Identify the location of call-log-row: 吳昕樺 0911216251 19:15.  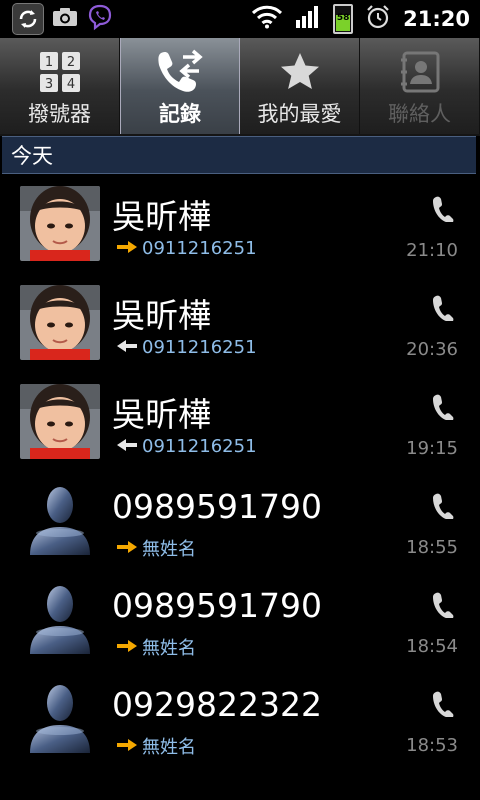
(240, 423).